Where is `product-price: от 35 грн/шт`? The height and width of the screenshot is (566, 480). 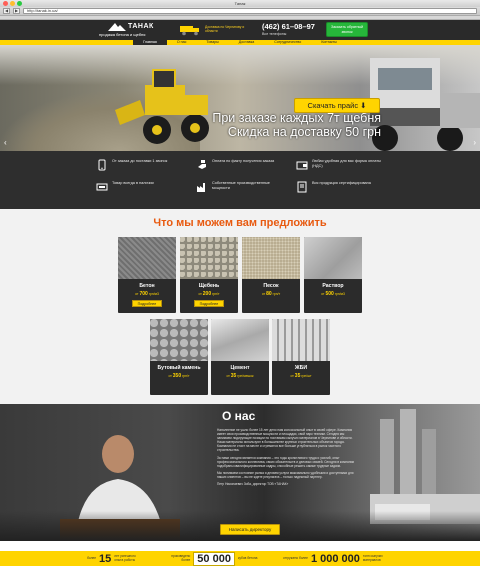
product-price: от 35 грн/шт is located at coordinates (301, 376).